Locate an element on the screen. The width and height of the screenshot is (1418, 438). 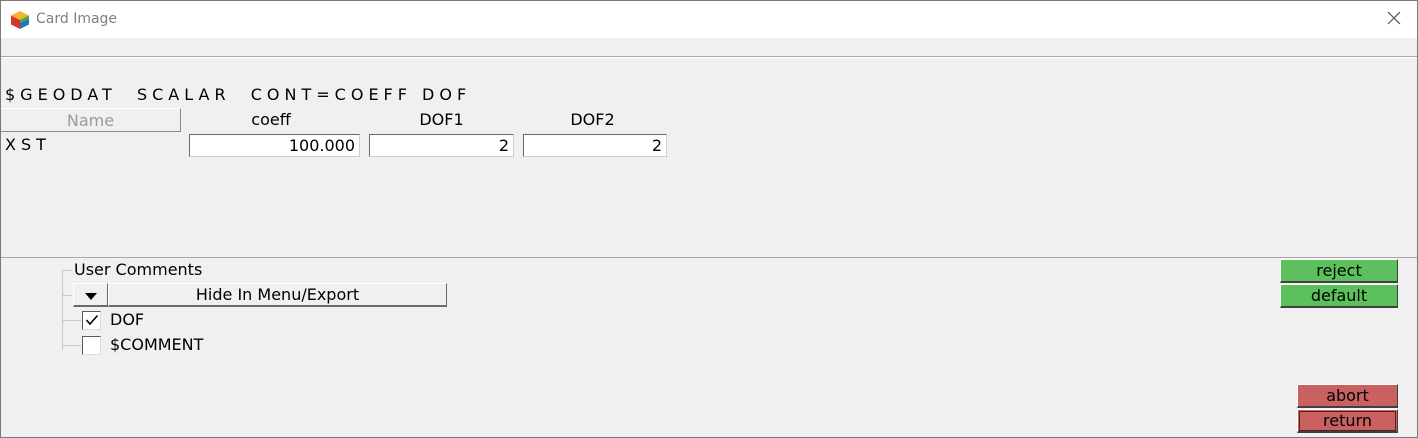
dof2-field: 2 is located at coordinates (595, 145).